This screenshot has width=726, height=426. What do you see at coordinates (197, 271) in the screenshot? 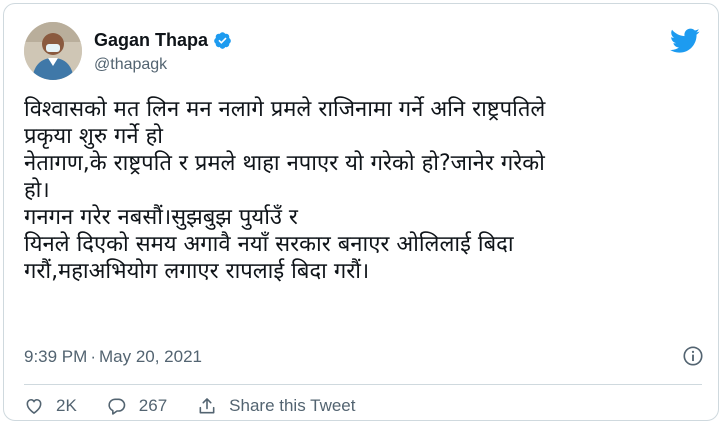
I see `tweet-text-line: गरौं,महाअभियोग लगाएर रापलाई बिदा गरौं।` at bounding box center [197, 271].